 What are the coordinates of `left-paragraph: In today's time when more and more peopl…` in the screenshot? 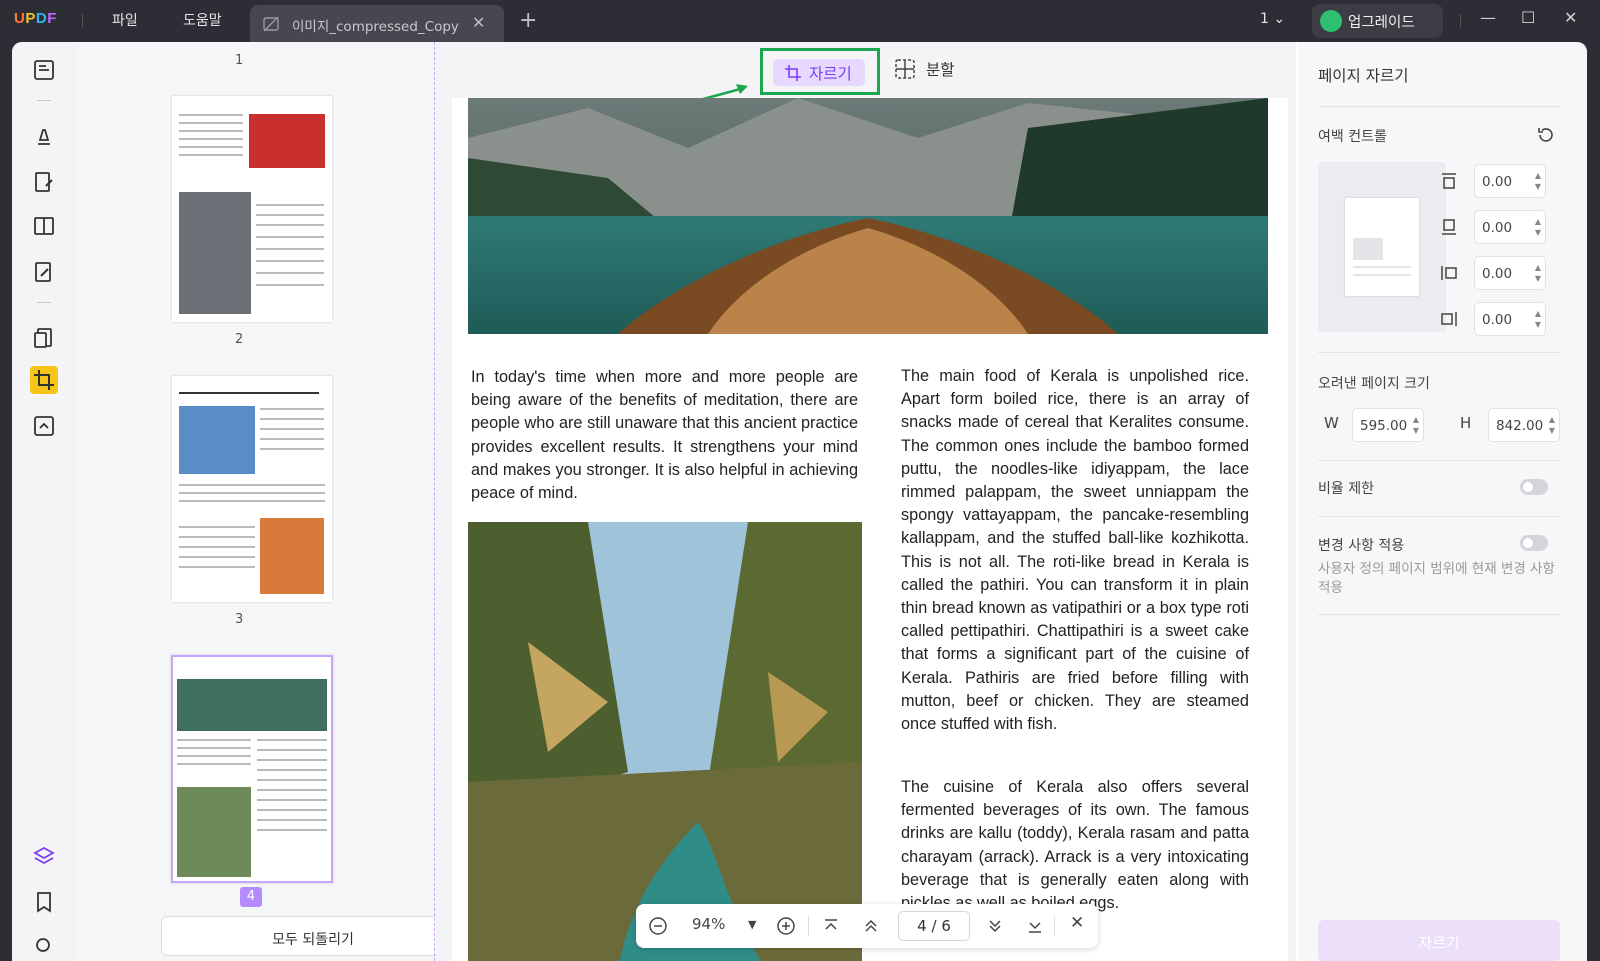 It's located at (664, 435).